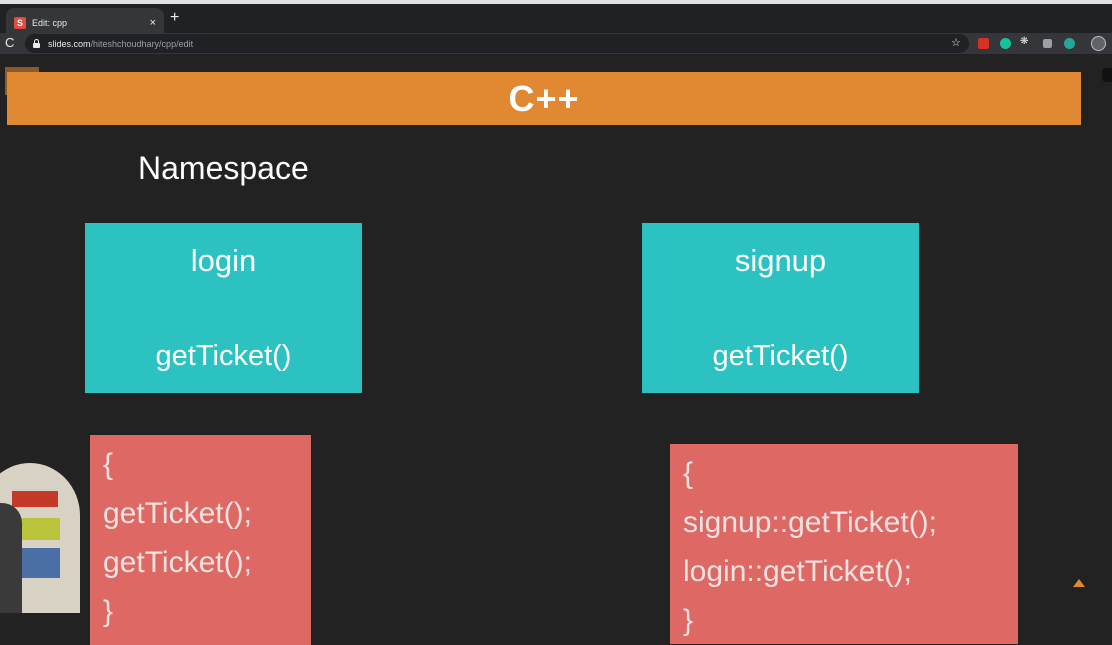 This screenshot has width=1112, height=645. What do you see at coordinates (142, 43) in the screenshot?
I see `url-path: /hiteshchoudhary/cpp/edit` at bounding box center [142, 43].